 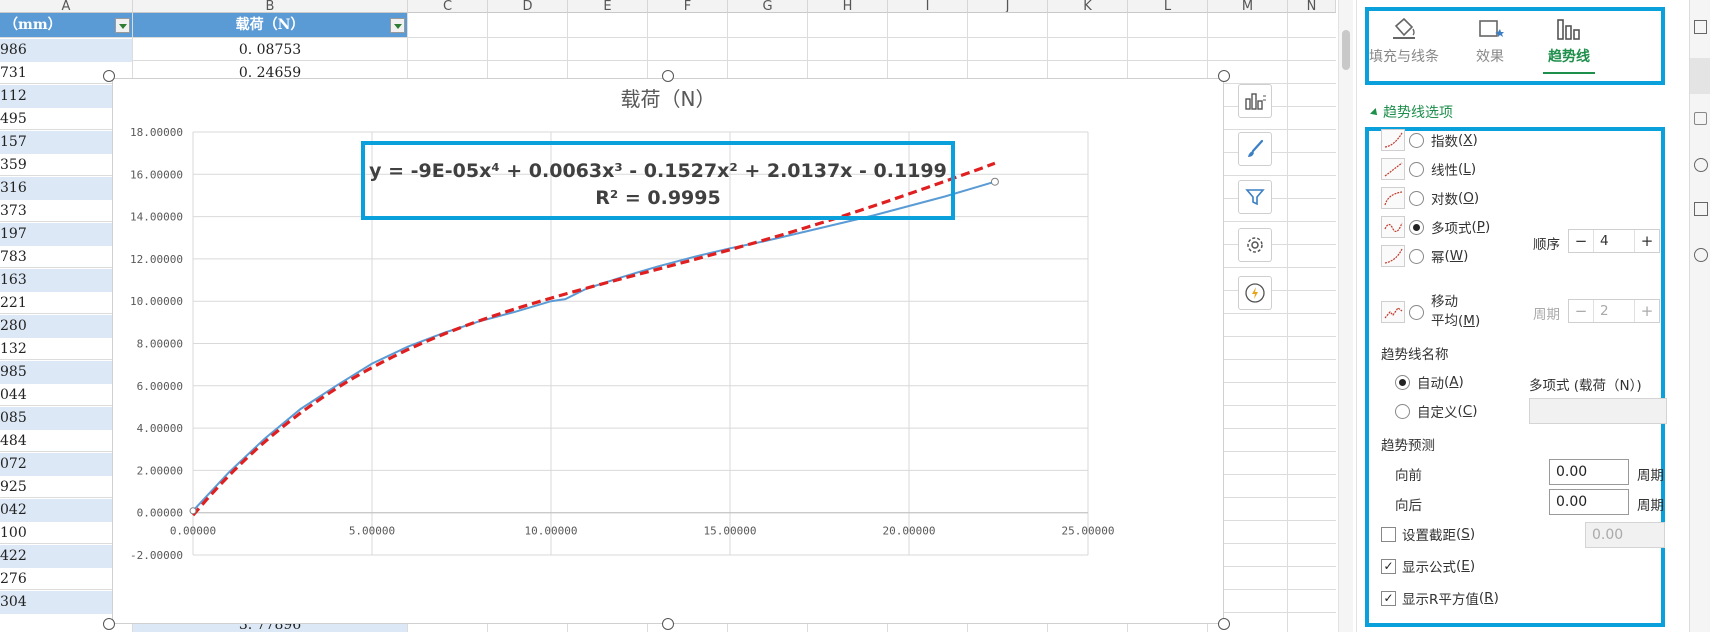 What do you see at coordinates (1393, 256) in the screenshot?
I see `trend-power-icon` at bounding box center [1393, 256].